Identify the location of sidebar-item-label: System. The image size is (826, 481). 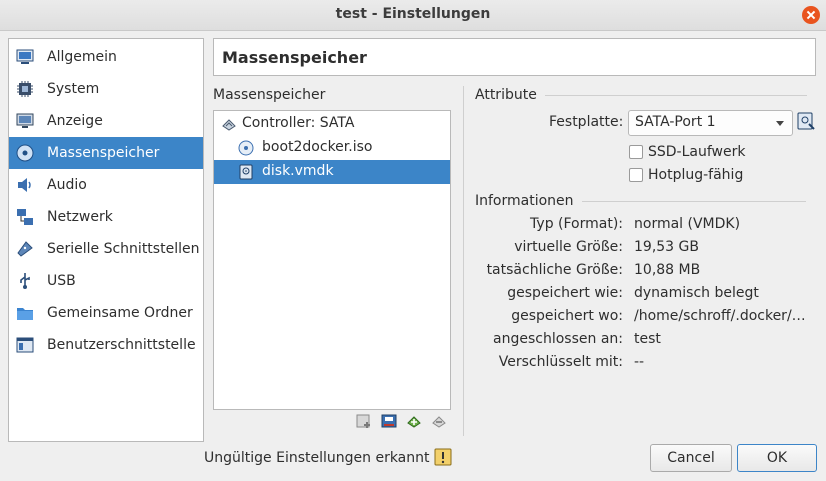
(73, 89).